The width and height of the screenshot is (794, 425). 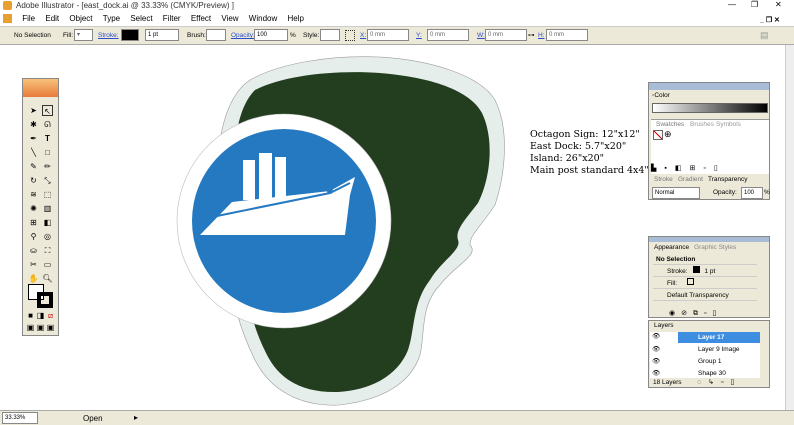 What do you see at coordinates (710, 361) in the screenshot?
I see `layer-name: Group 1` at bounding box center [710, 361].